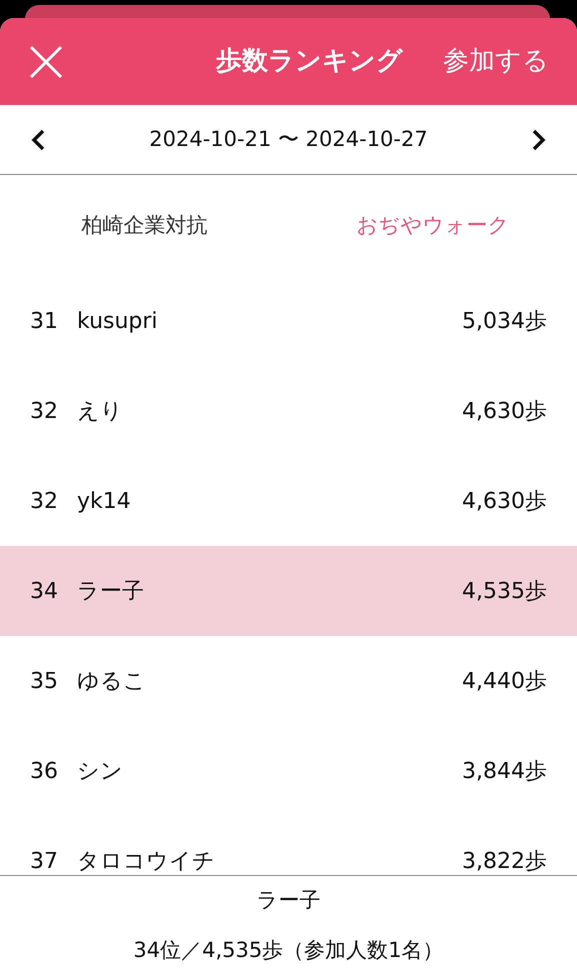 The width and height of the screenshot is (577, 975). Describe the element at coordinates (46, 62) in the screenshot. I see `close-icon` at that location.